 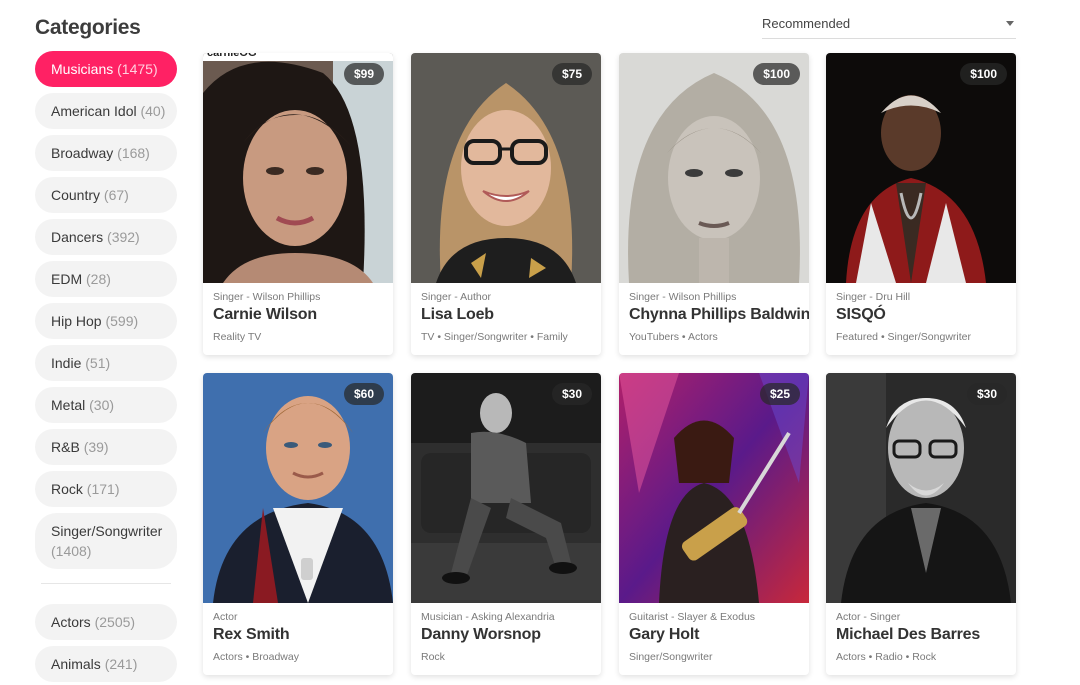 I want to click on category-count: (67), so click(x=116, y=195).